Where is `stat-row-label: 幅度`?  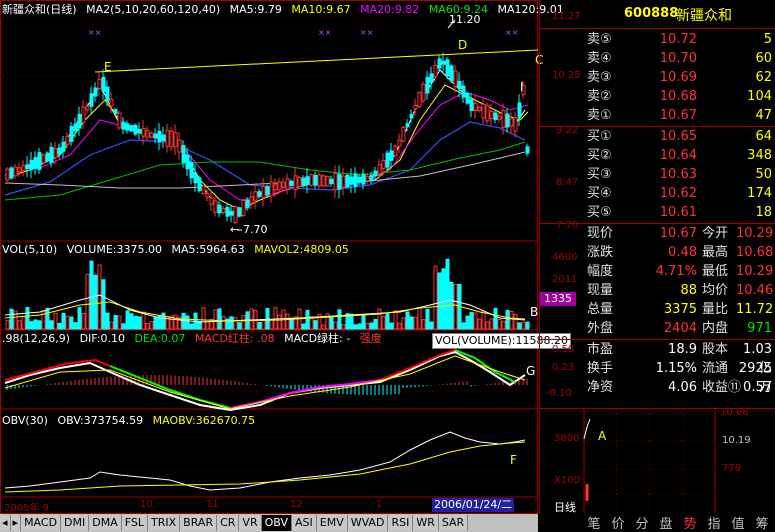
stat-row-label: 幅度 is located at coordinates (600, 271).